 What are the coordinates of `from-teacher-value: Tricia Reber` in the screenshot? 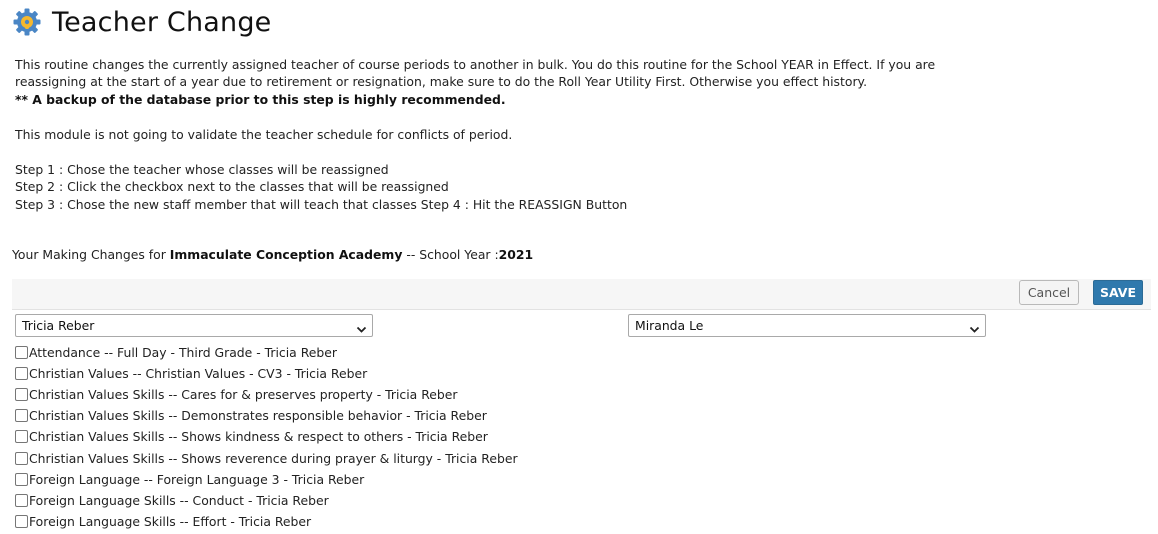 It's located at (58, 325).